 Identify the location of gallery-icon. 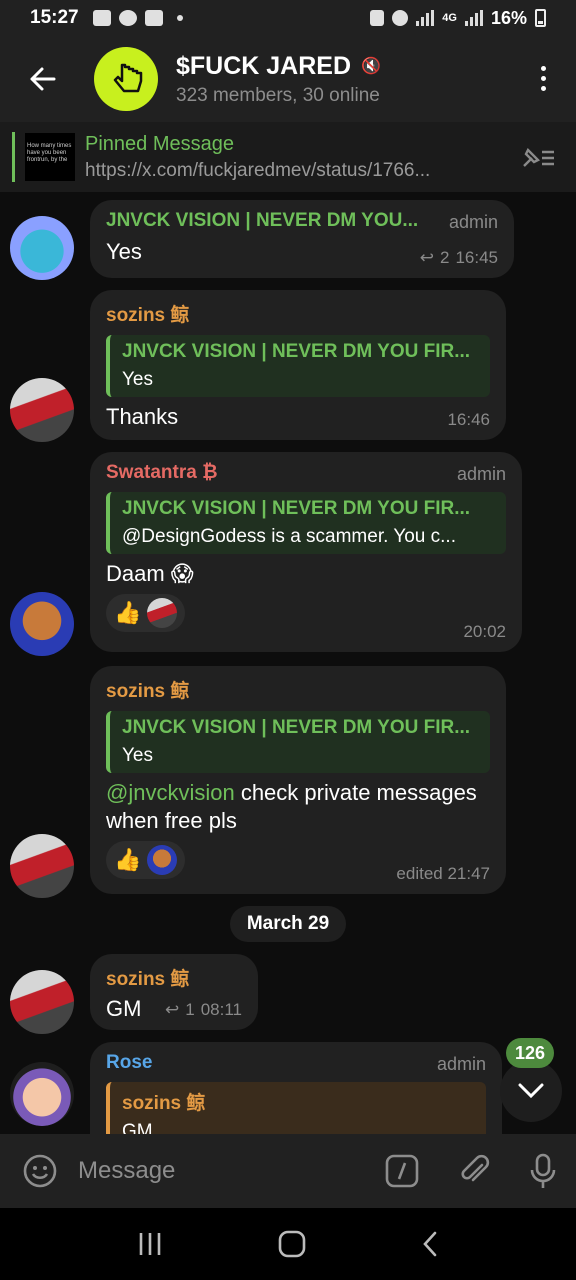
(101, 18).